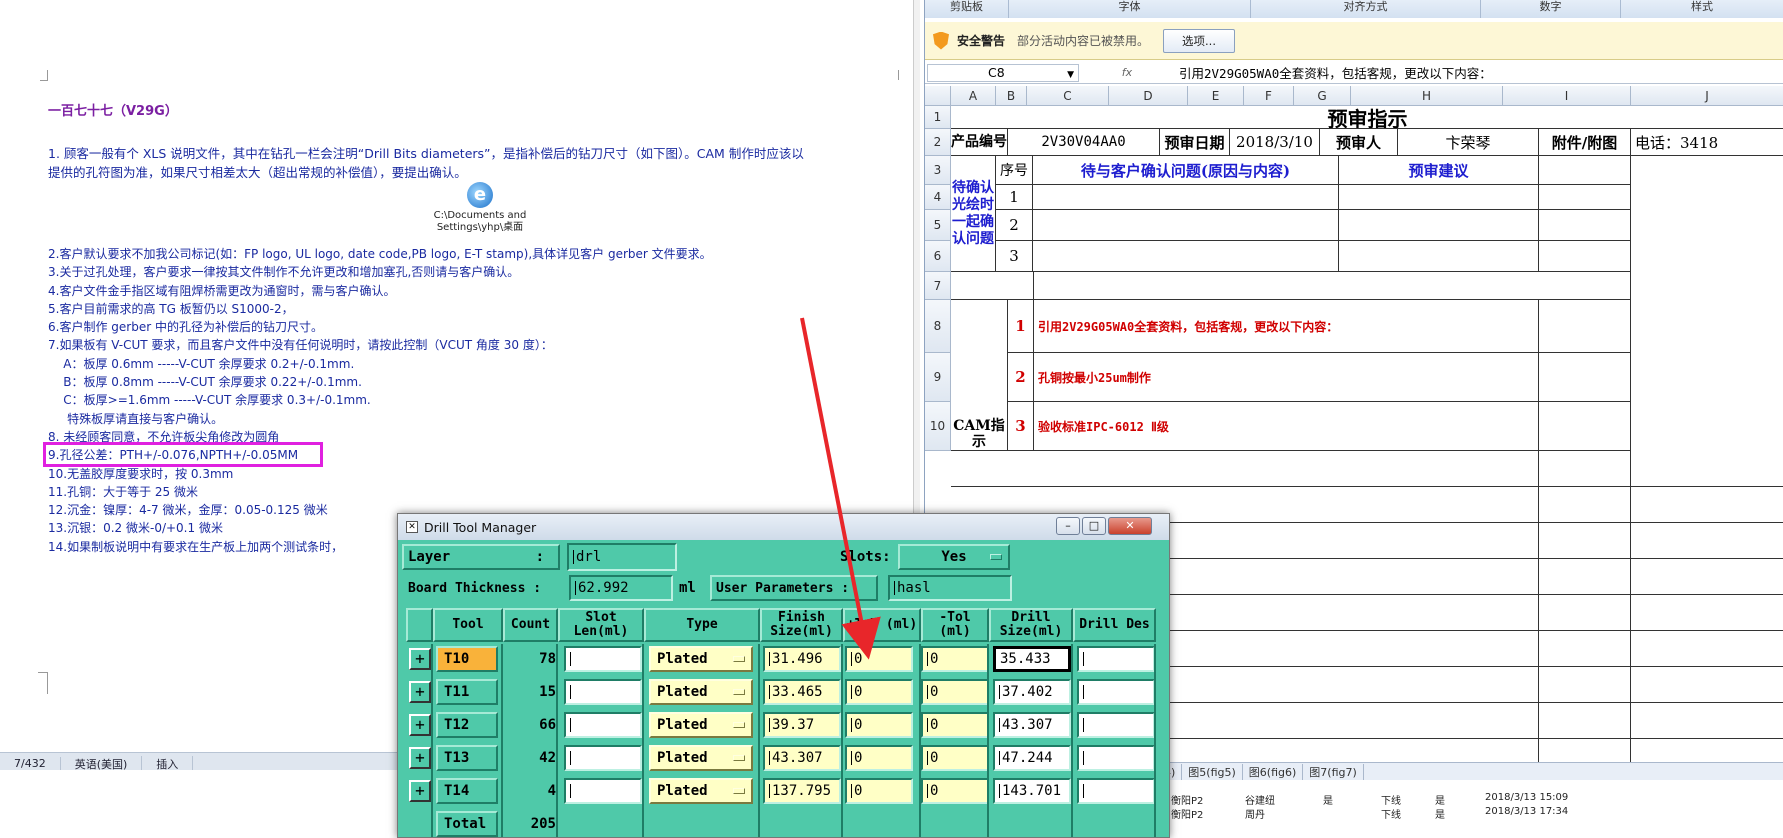 The width and height of the screenshot is (1783, 838). Describe the element at coordinates (467, 692) in the screenshot. I see `tool-name: T11` at that location.